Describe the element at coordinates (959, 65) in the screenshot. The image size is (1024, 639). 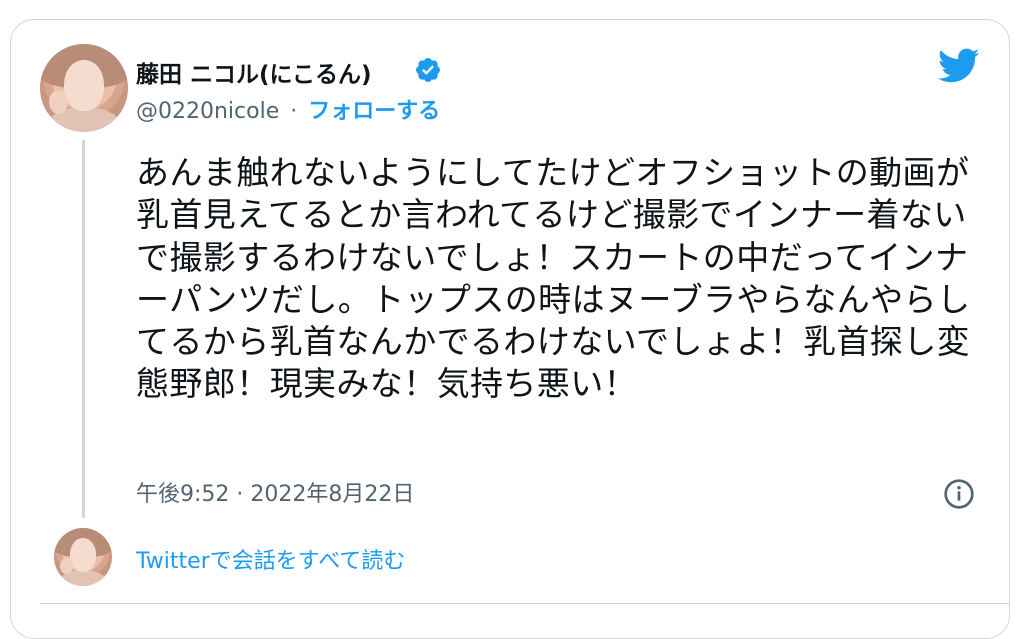
I see `twitter-bird-icon` at that location.